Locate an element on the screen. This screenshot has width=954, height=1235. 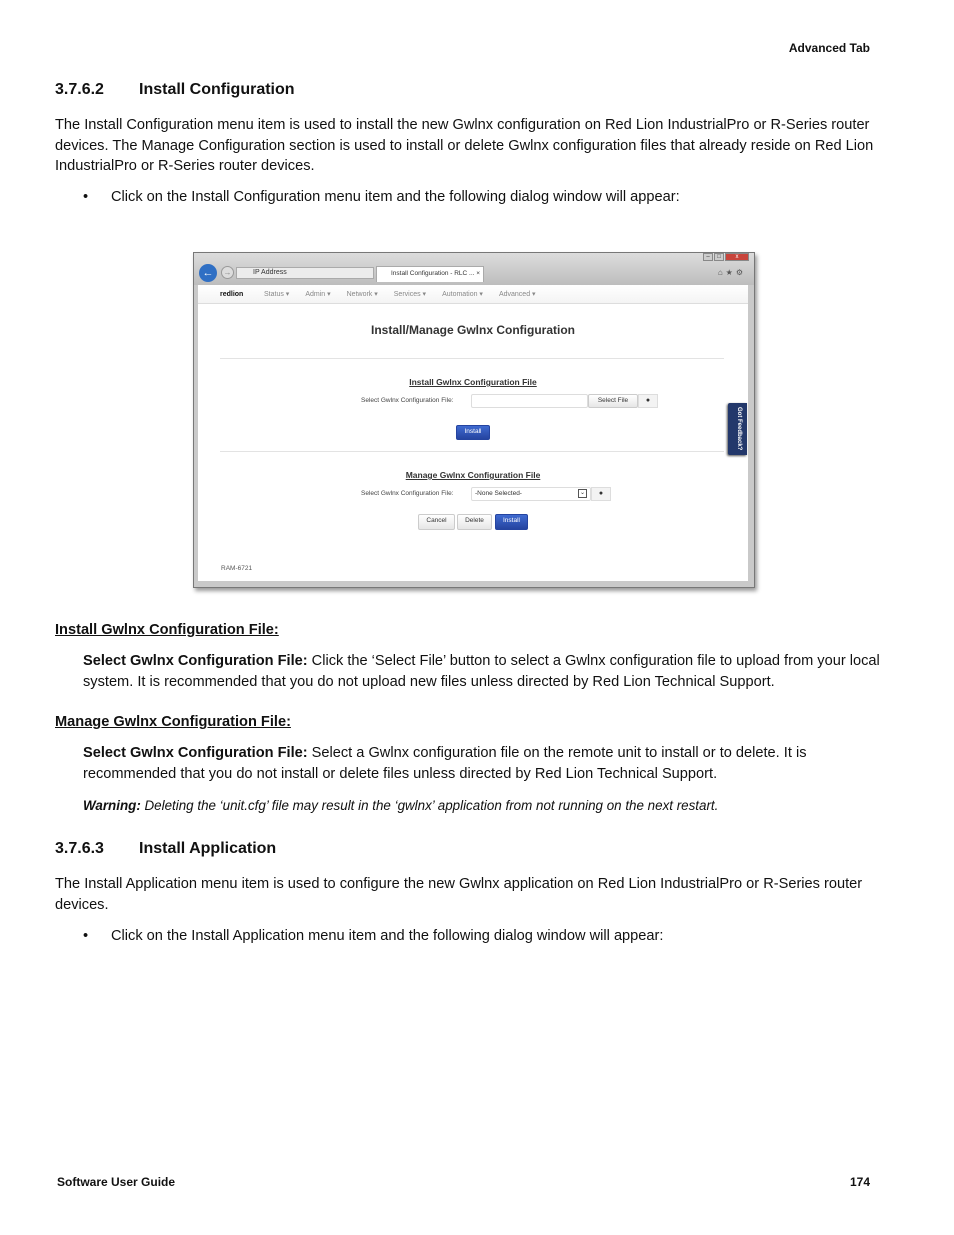
install-section-heading: Install Gwlnx Configuration File is located at coordinates (473, 382).